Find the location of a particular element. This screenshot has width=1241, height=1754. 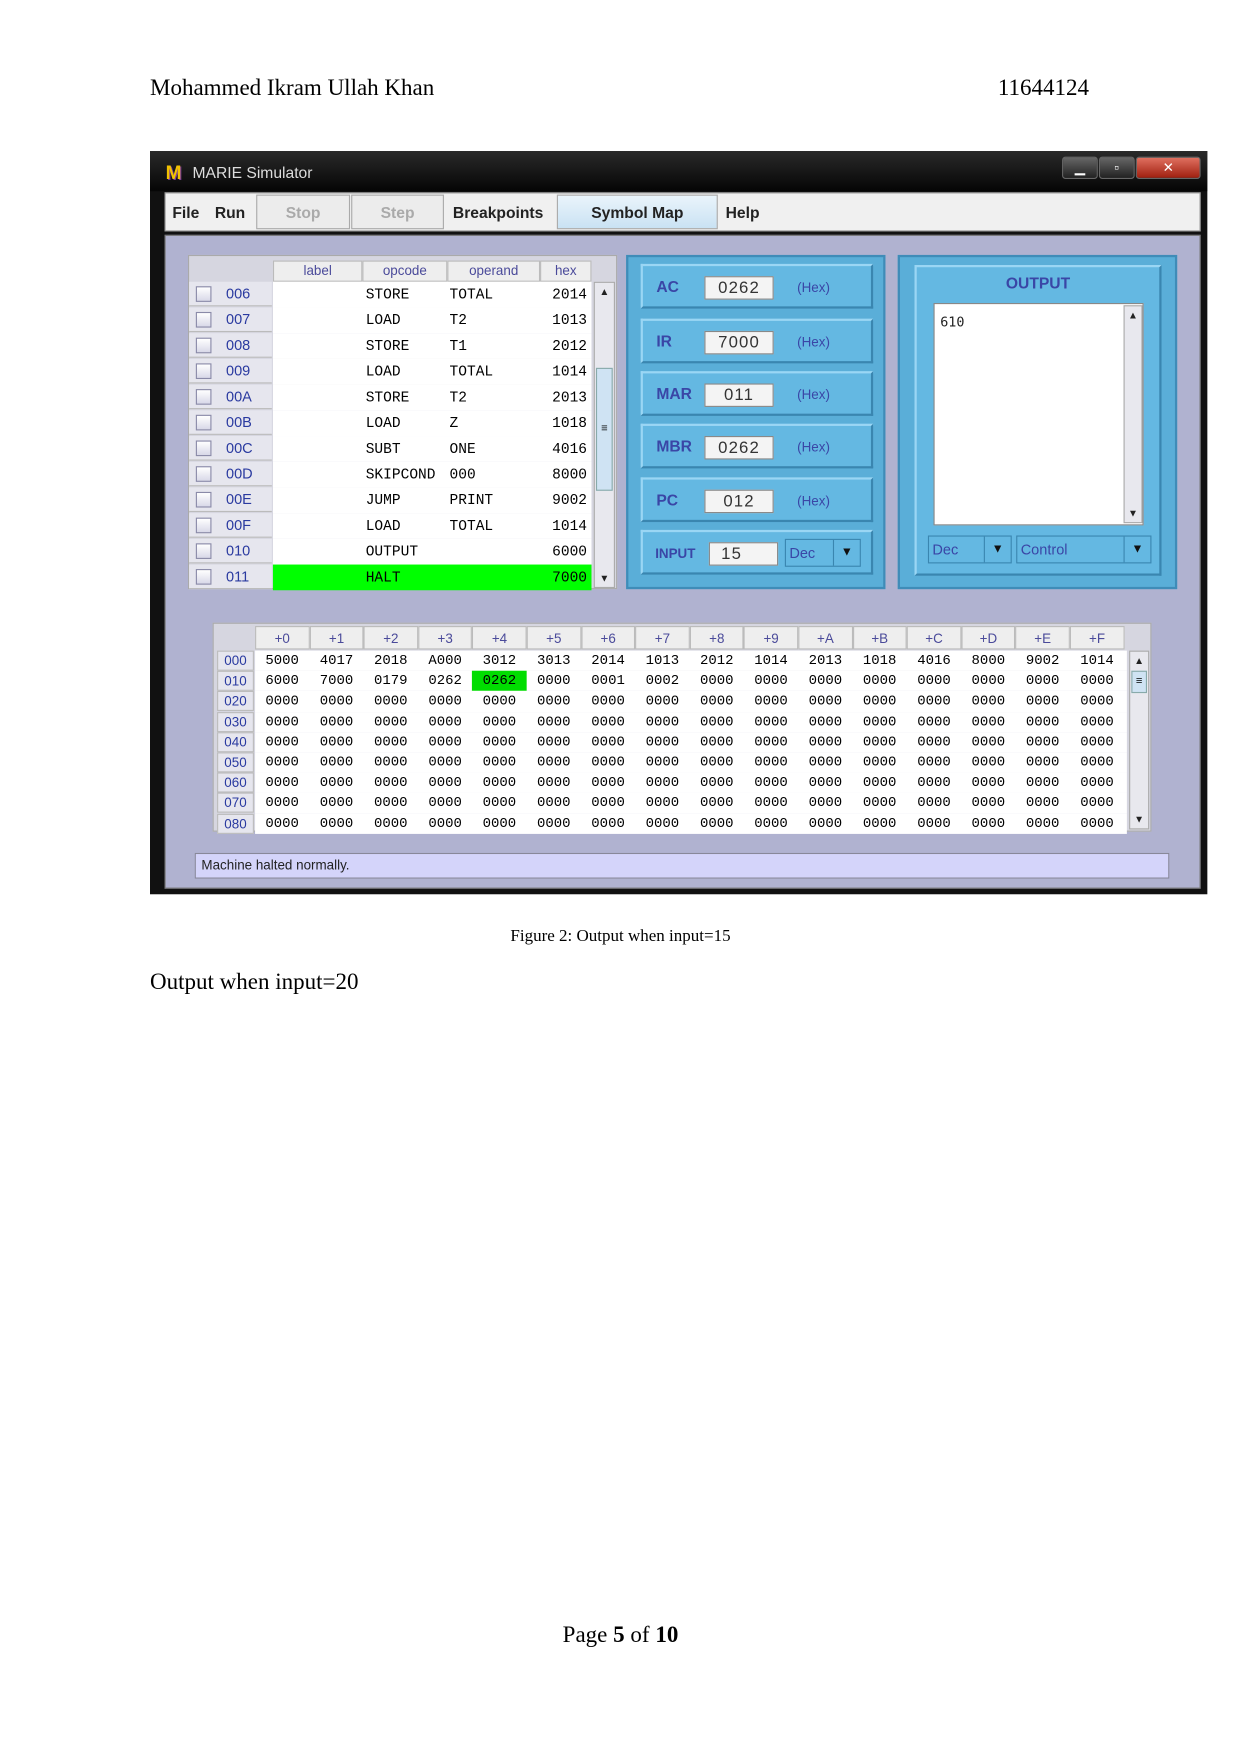

memory-col-header: +7 is located at coordinates (662, 638).